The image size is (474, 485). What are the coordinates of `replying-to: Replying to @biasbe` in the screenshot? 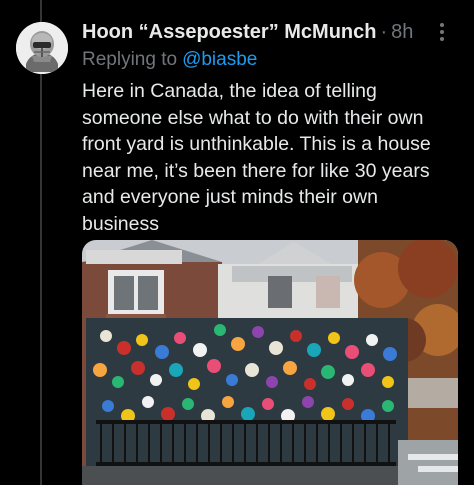 It's located at (169, 60).